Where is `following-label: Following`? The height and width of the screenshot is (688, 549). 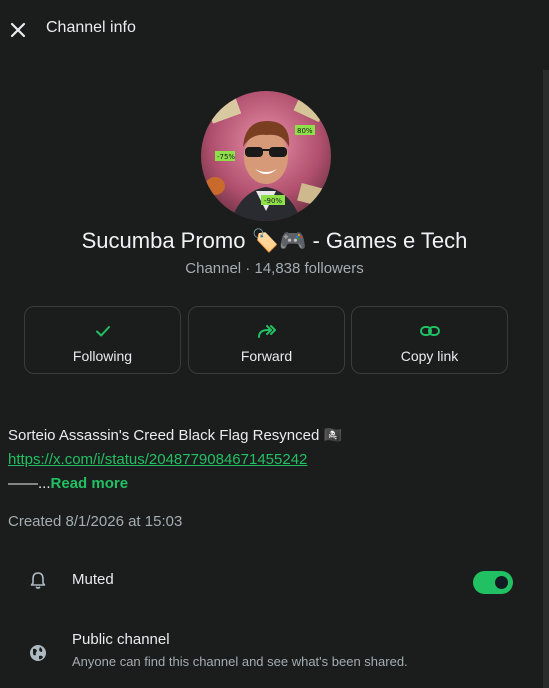
following-label: Following is located at coordinates (102, 356).